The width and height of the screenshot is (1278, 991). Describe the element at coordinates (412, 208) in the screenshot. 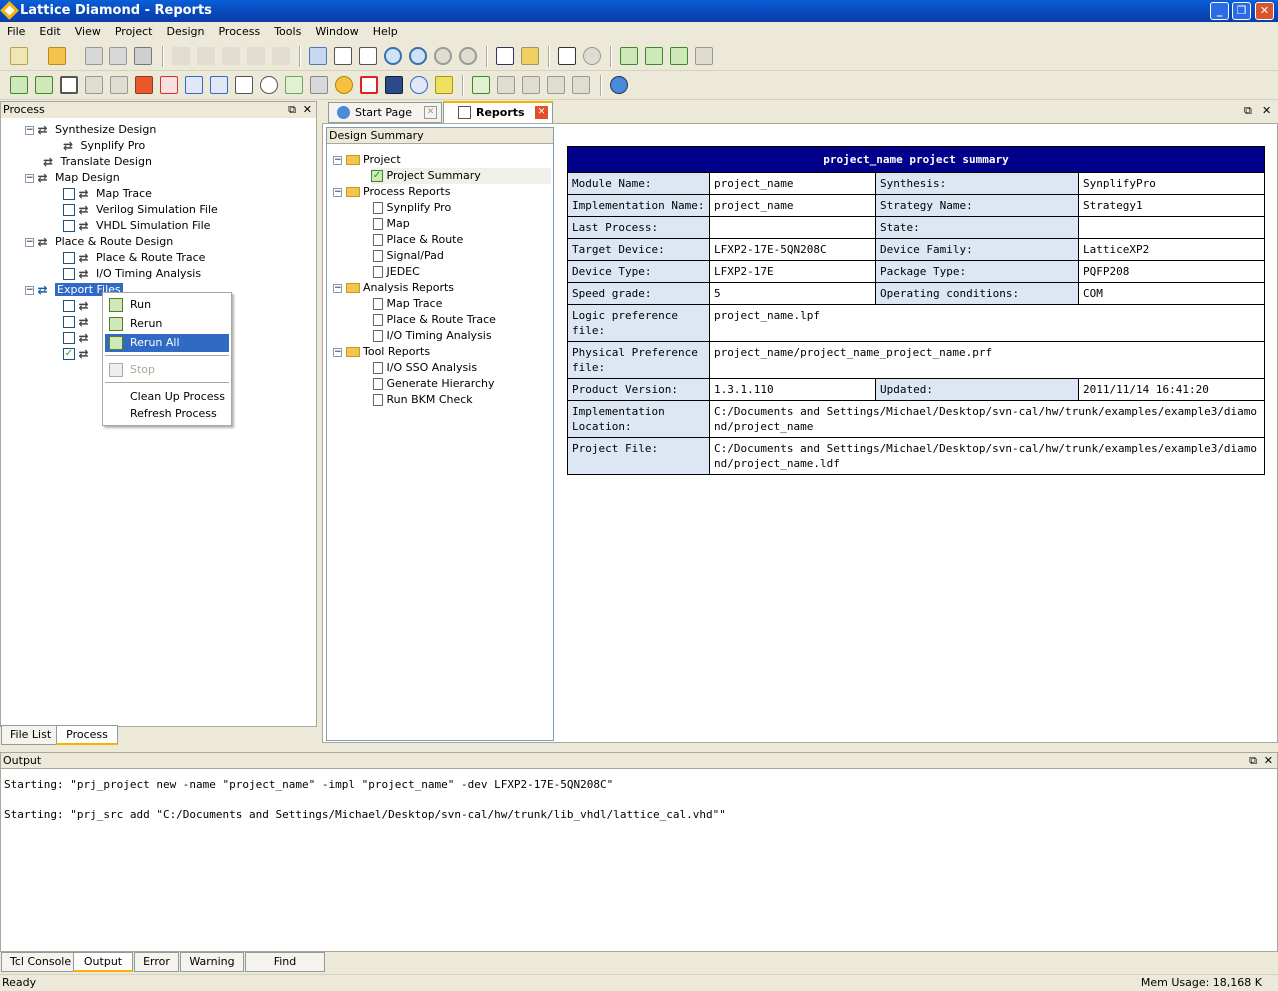

I see `tree-synplify: Synplify Pro` at that location.